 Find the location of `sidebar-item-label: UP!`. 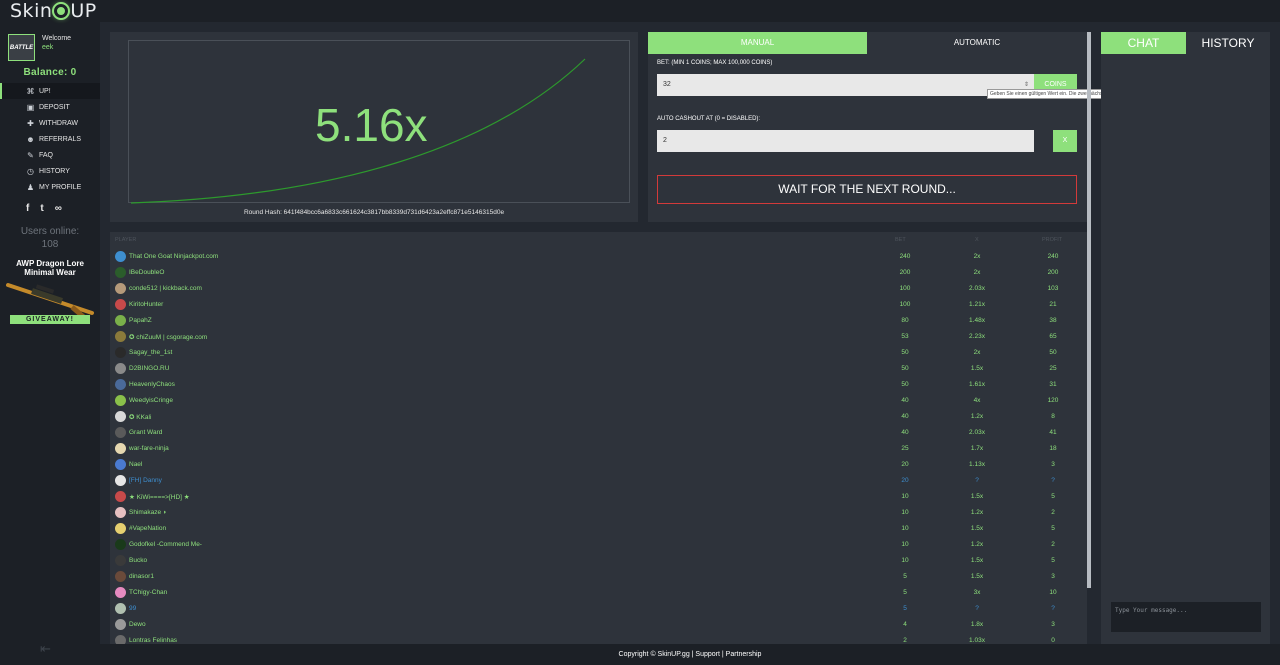

sidebar-item-label: UP! is located at coordinates (45, 91).